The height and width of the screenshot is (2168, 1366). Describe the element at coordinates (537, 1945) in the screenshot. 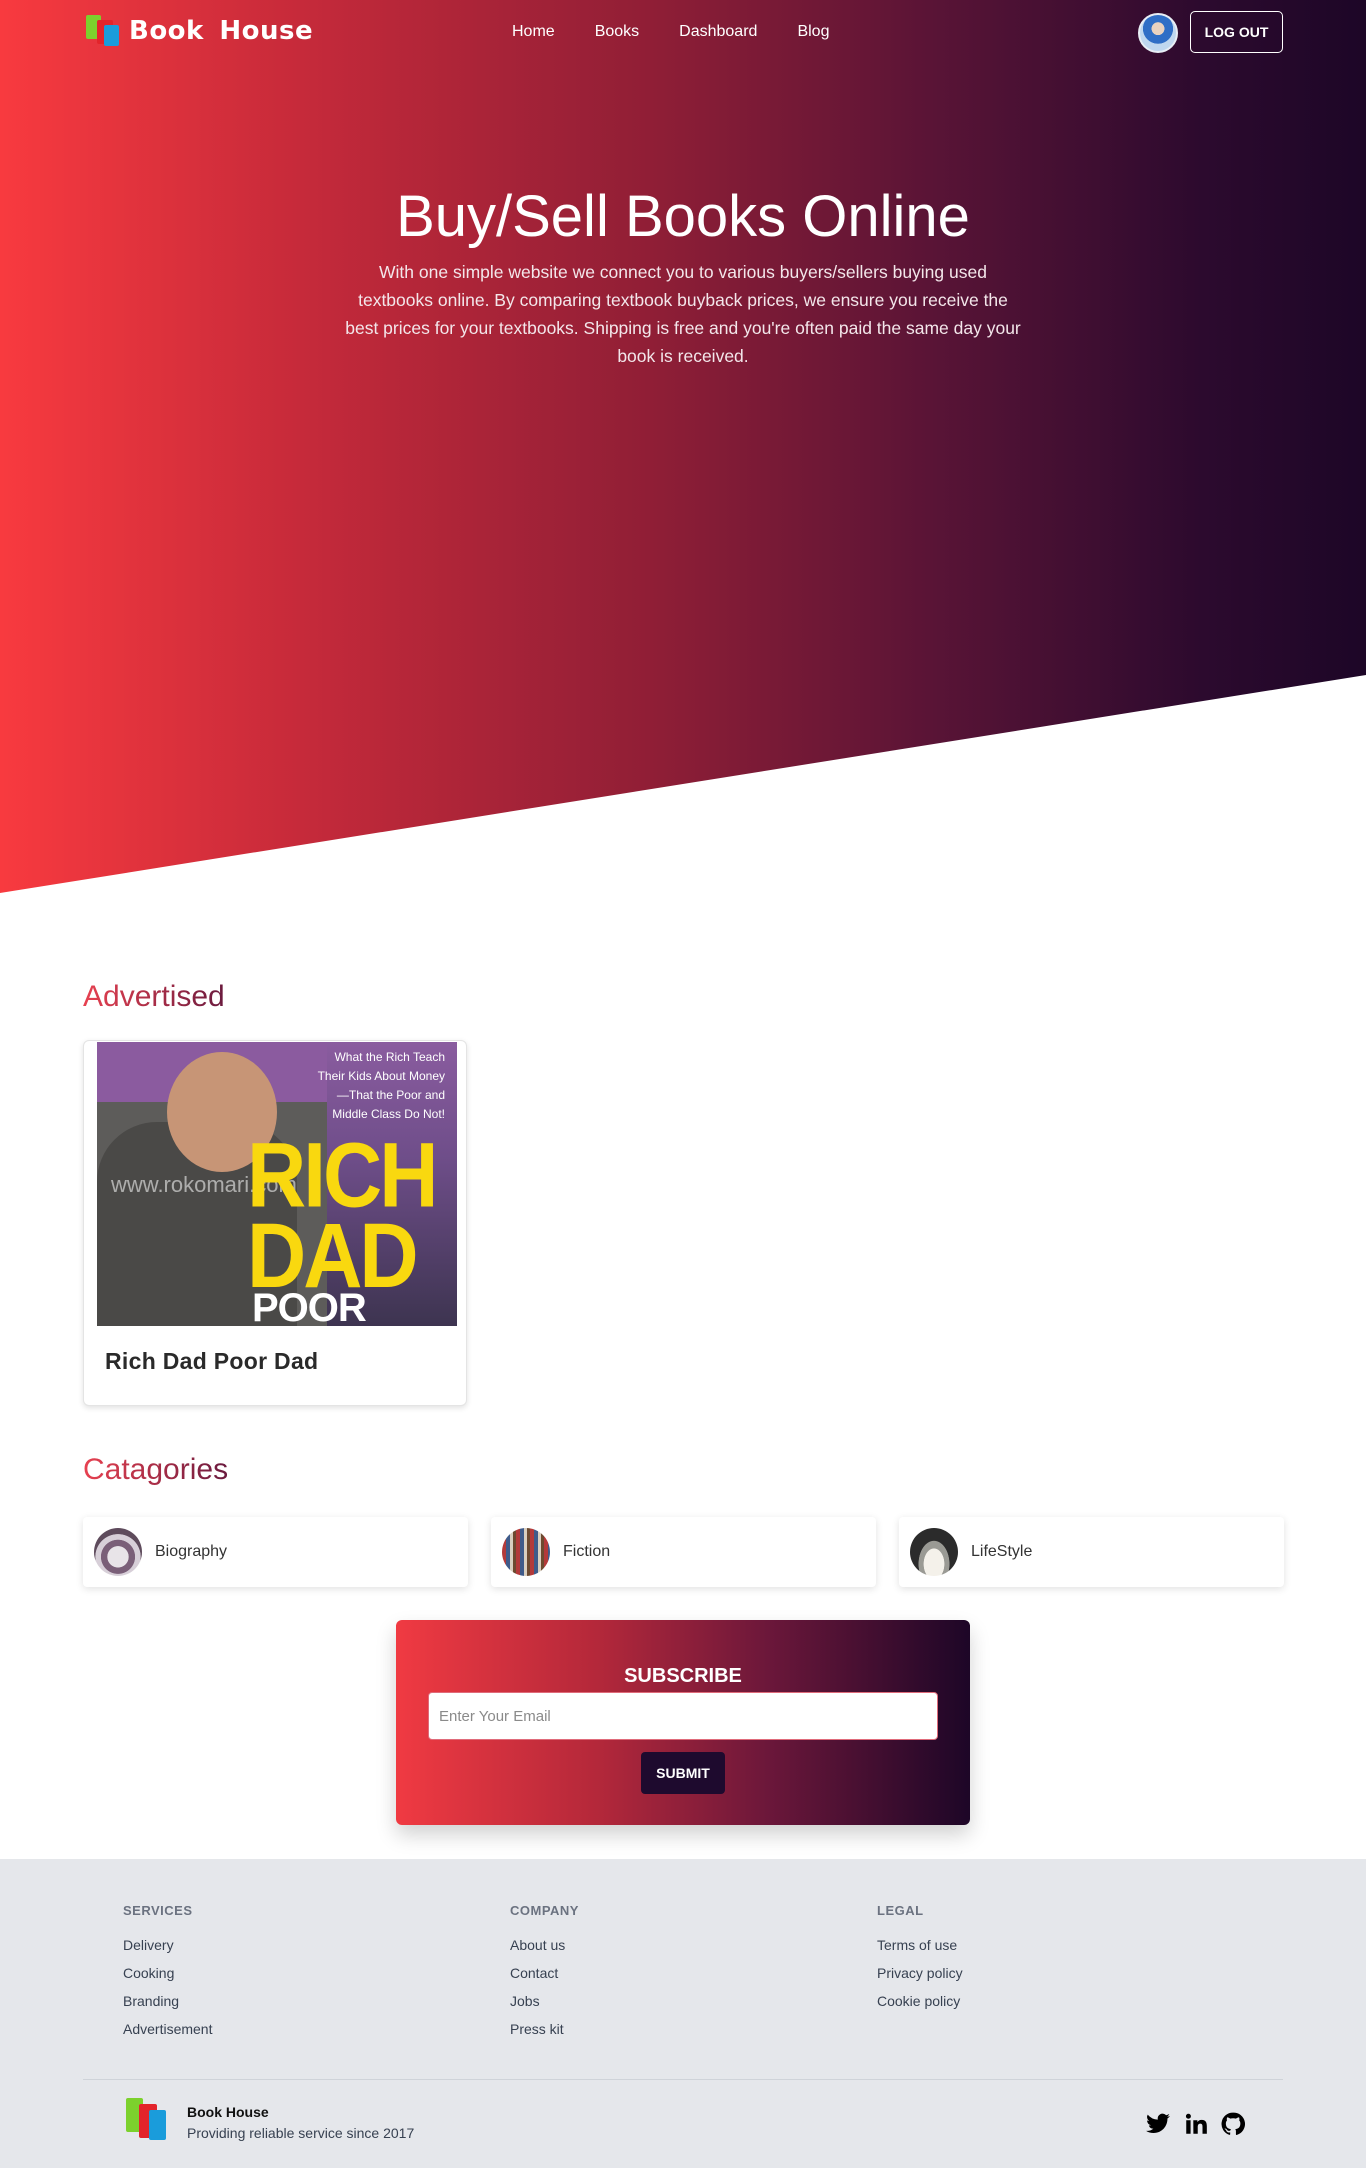

I see `footer-link-about: About us` at that location.